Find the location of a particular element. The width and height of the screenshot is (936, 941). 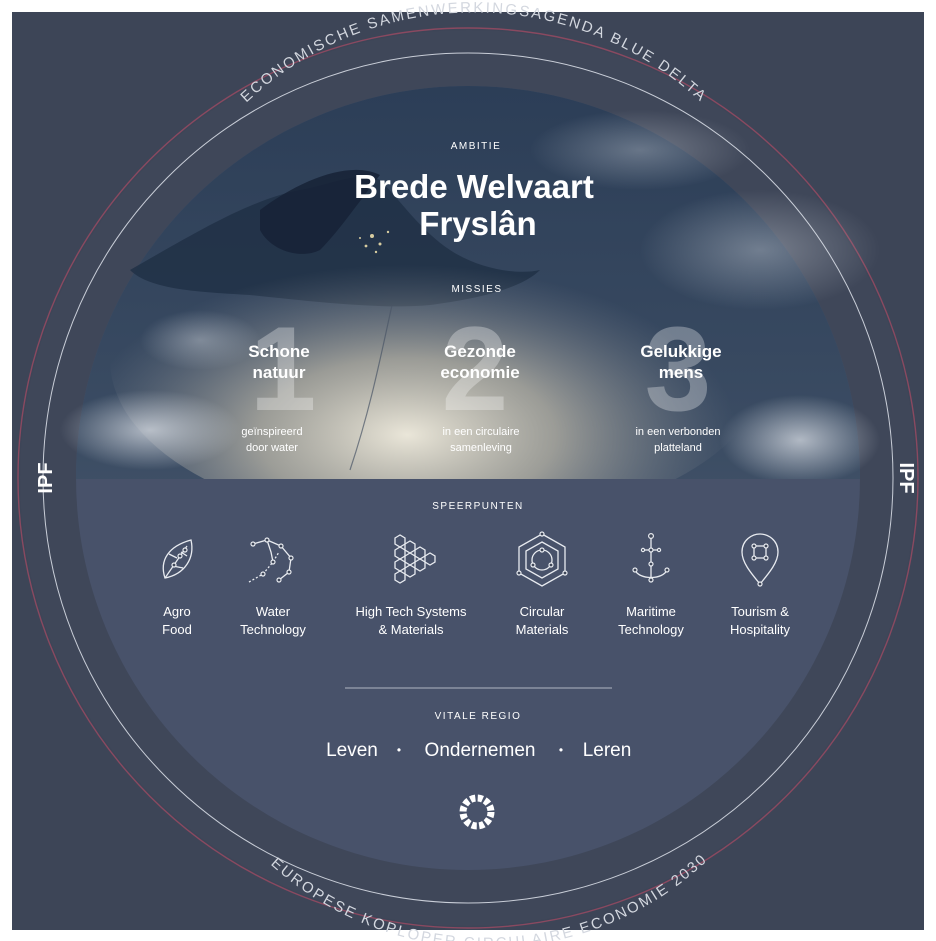

speerpunt-label: & Materials is located at coordinates (411, 629).